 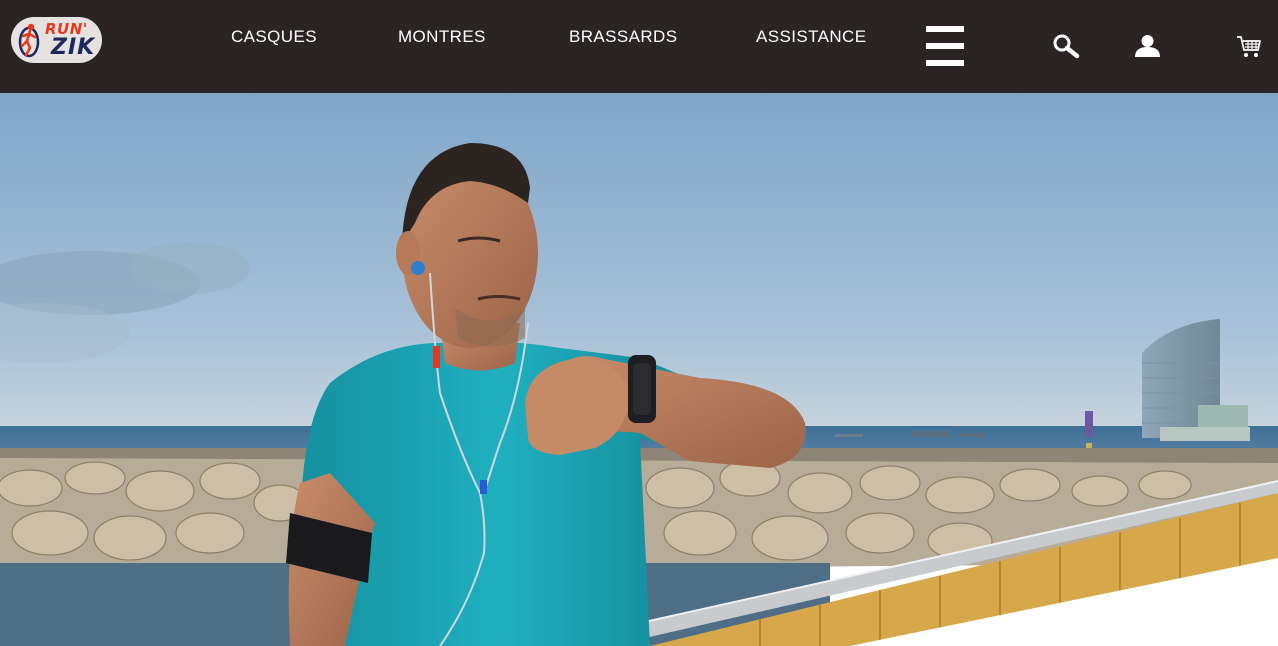 What do you see at coordinates (811, 37) in the screenshot?
I see `nav-link-assistance: ASSISTANCE` at bounding box center [811, 37].